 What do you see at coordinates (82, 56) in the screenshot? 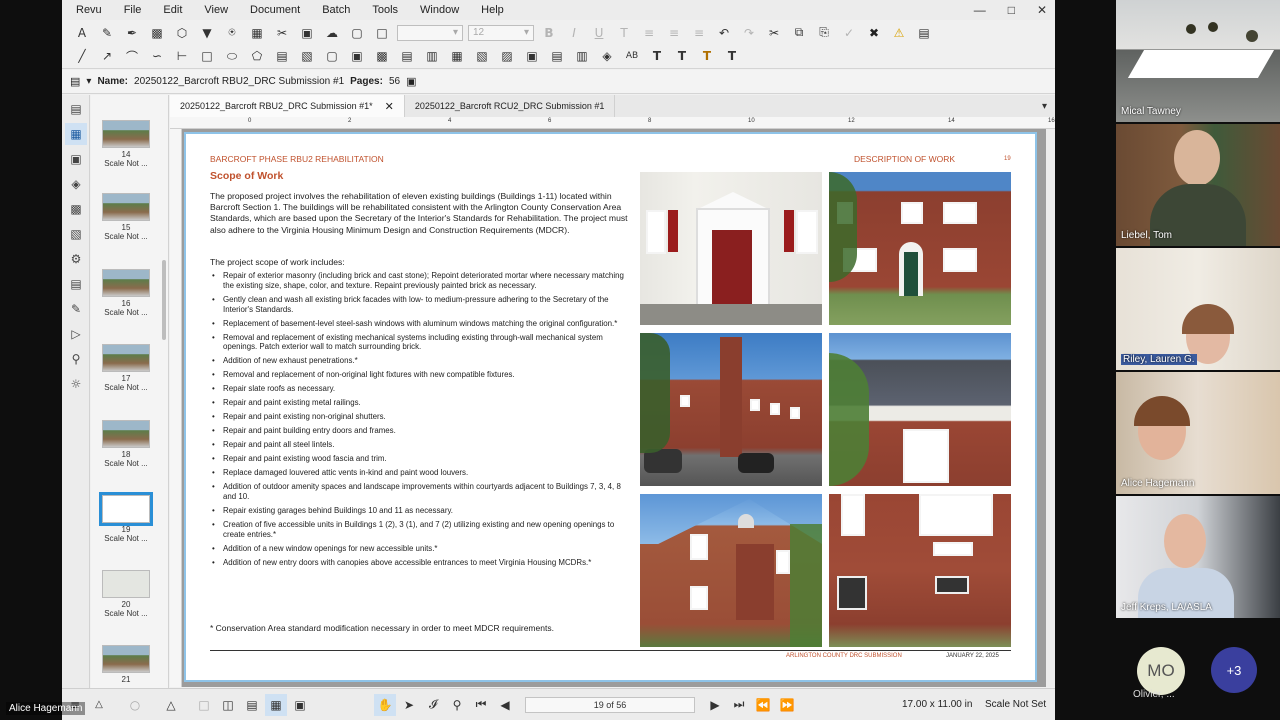
I see `line-icon: ╱` at bounding box center [82, 56].